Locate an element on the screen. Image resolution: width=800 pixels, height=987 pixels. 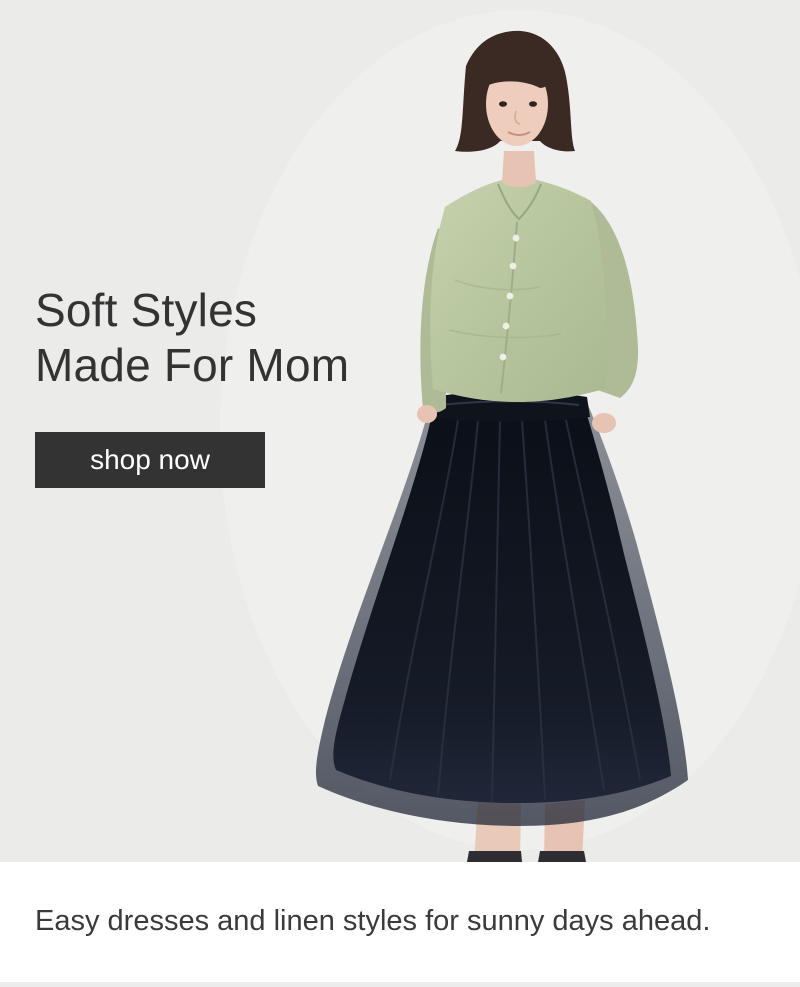
hero-headline-line-1: Soft Styles is located at coordinates (146, 310).